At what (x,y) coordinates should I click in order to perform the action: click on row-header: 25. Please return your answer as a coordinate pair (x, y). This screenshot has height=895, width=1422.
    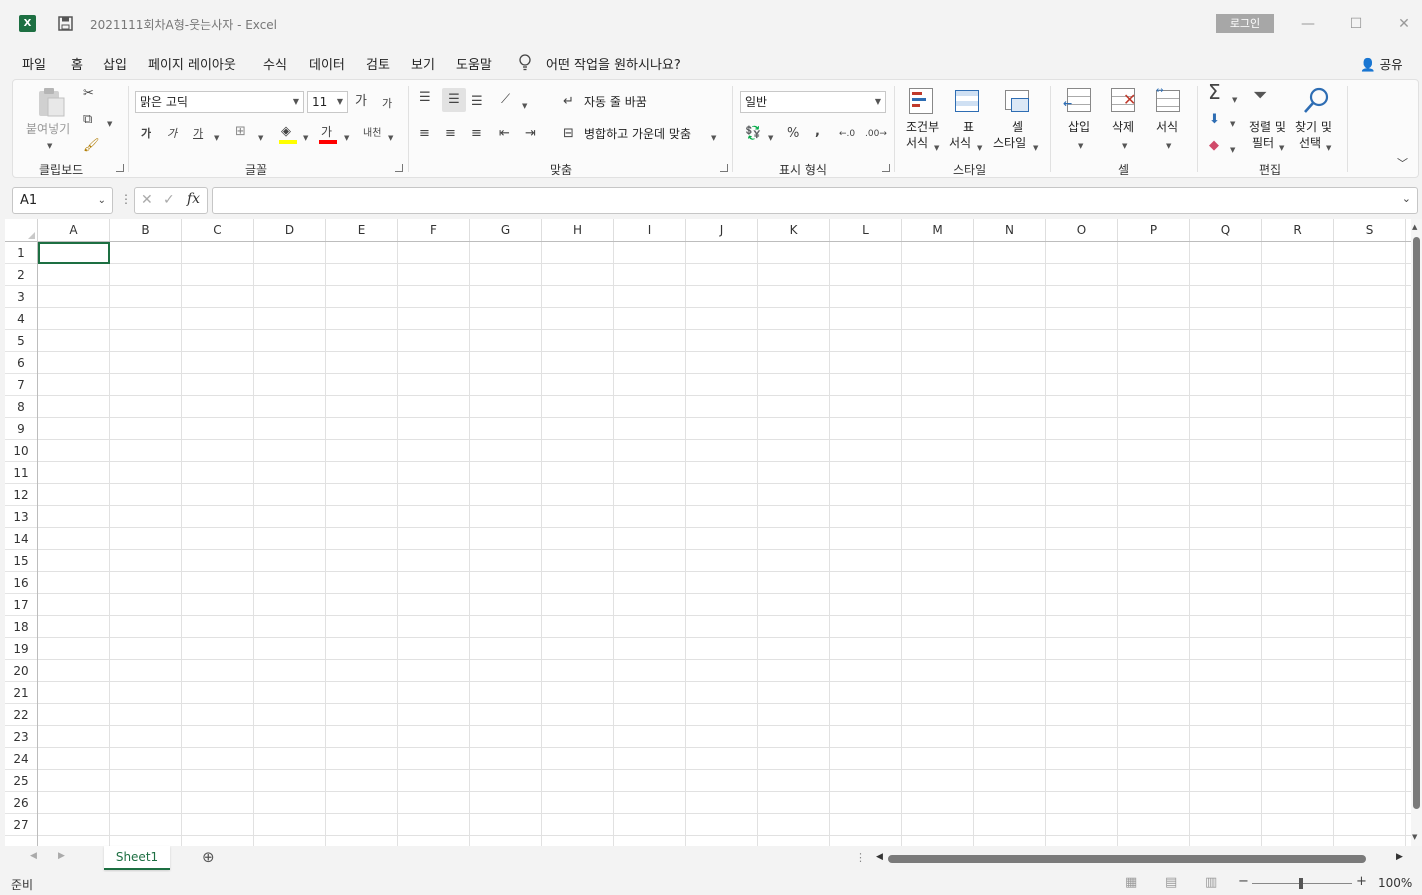
    Looking at the image, I should click on (21, 781).